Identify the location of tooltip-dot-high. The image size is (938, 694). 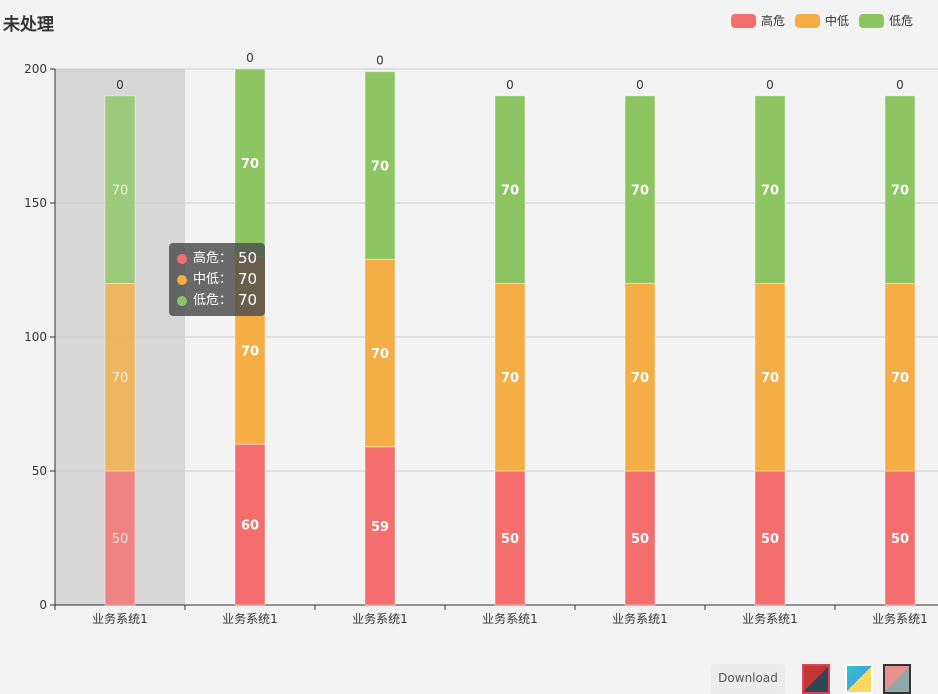
(182, 258).